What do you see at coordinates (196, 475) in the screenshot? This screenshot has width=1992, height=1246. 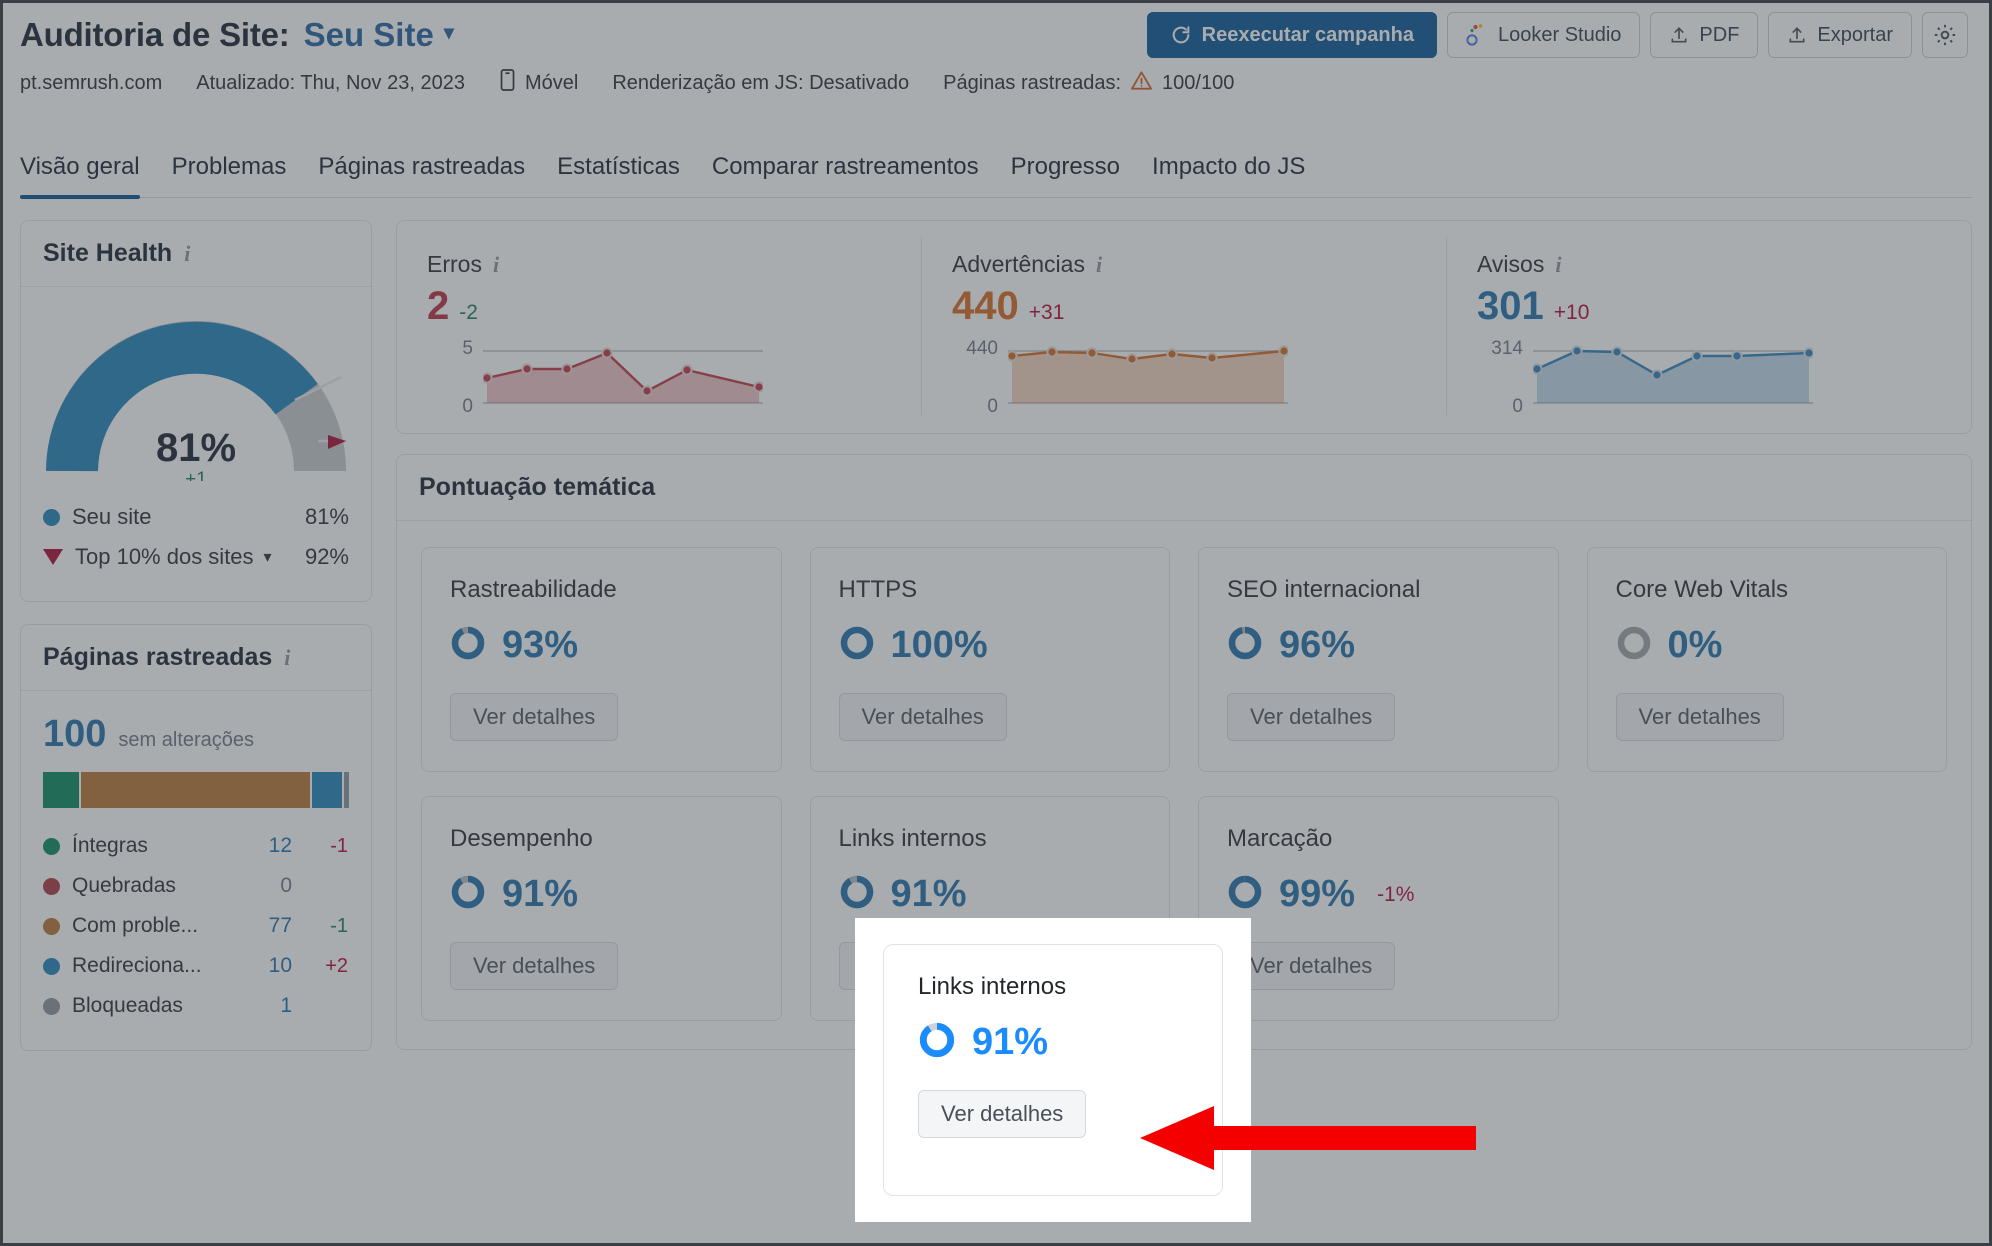 I see `site-health-delta: +1` at bounding box center [196, 475].